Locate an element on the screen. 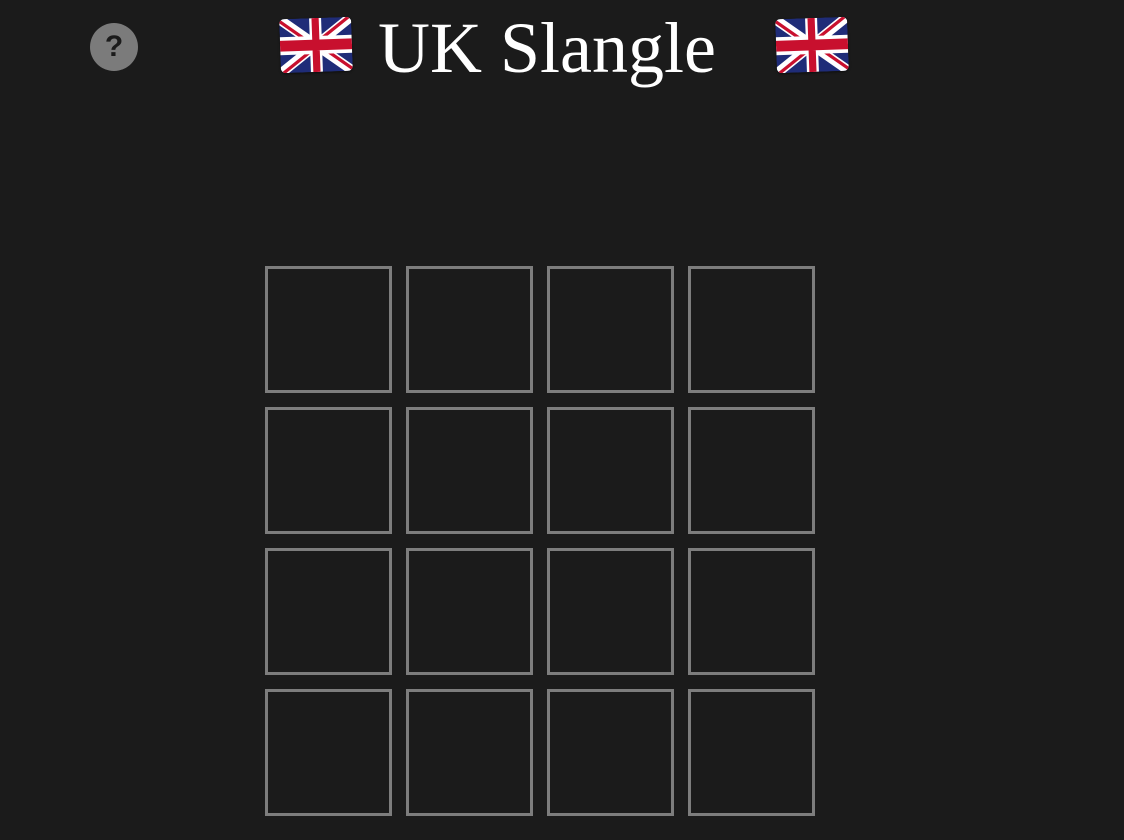  page-title: UK Slangle is located at coordinates (547, 48).